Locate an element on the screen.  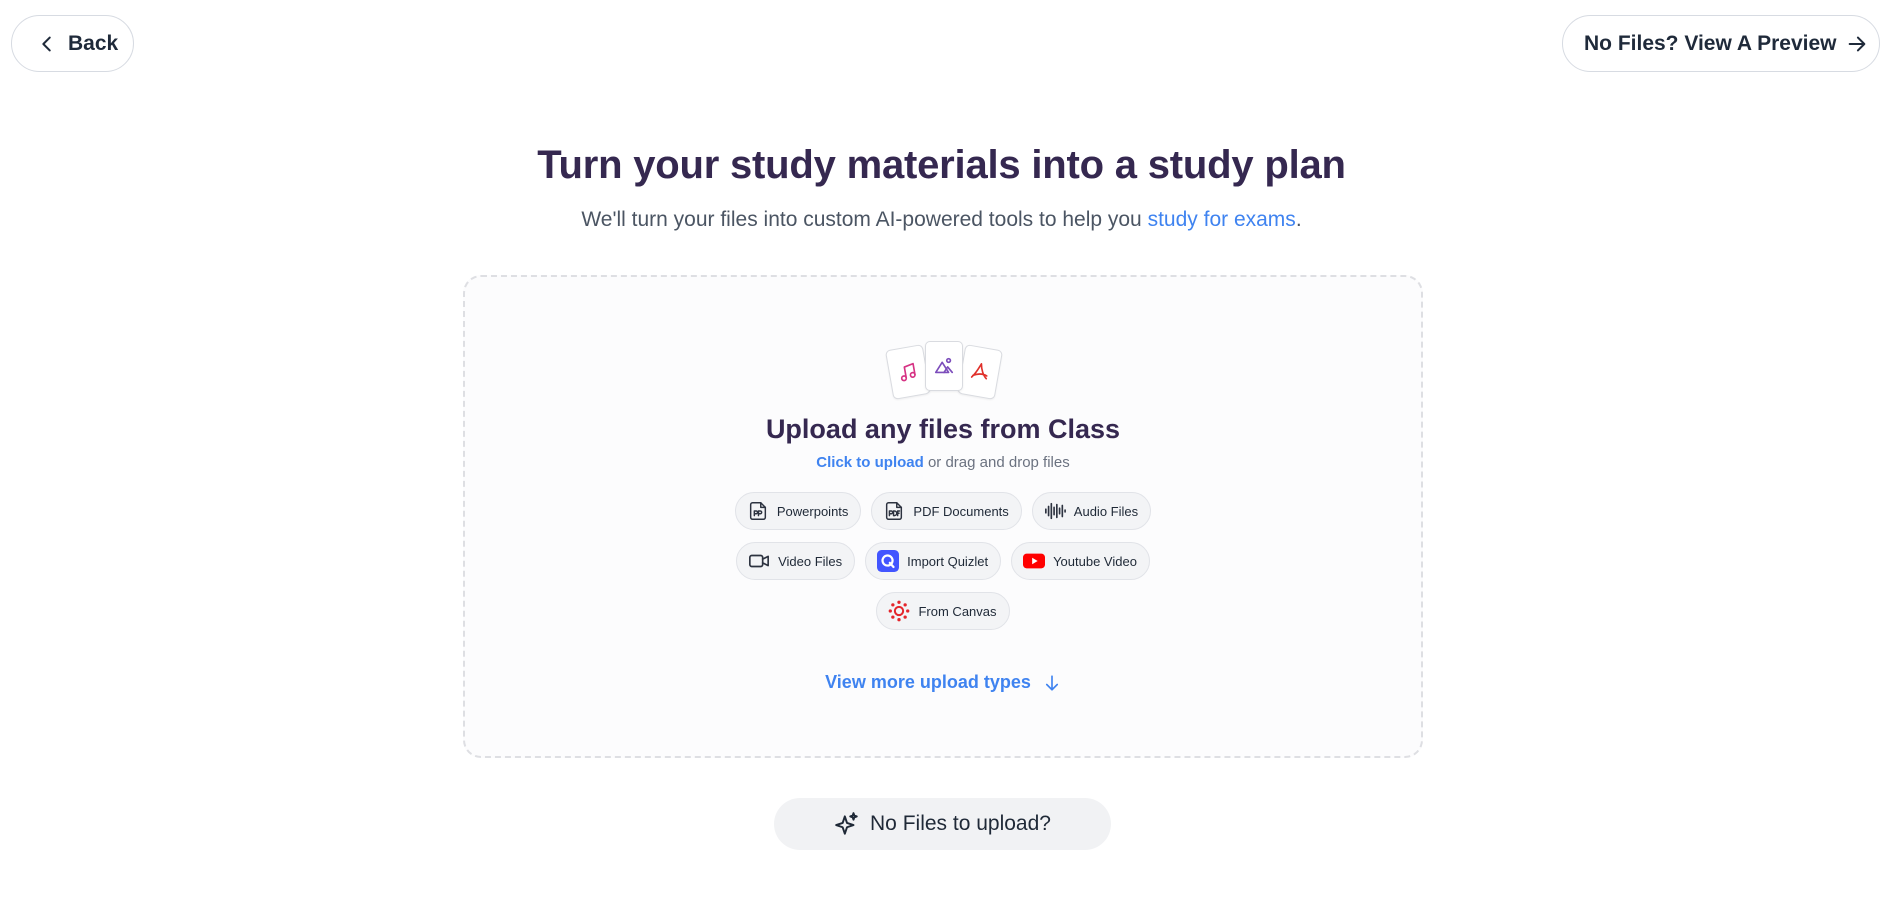
chip-audio-files: Audio Files is located at coordinates (1091, 511).